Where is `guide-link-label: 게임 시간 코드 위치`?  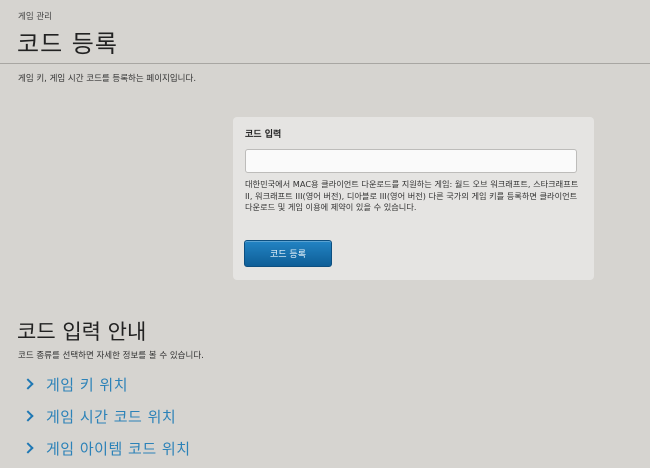
guide-link-label: 게임 시간 코드 위치 is located at coordinates (111, 416).